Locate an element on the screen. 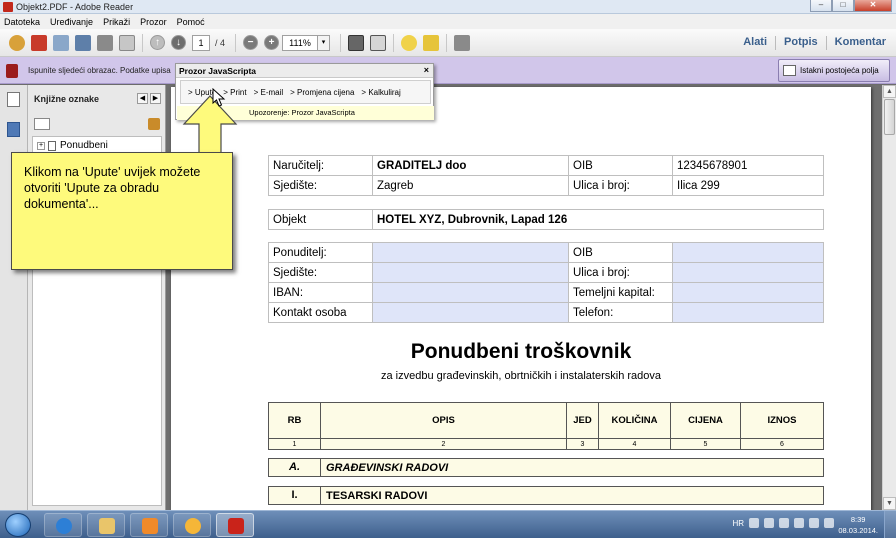 Image resolution: width=896 pixels, height=538 pixels. next-page-icon: ↓ is located at coordinates (178, 42).